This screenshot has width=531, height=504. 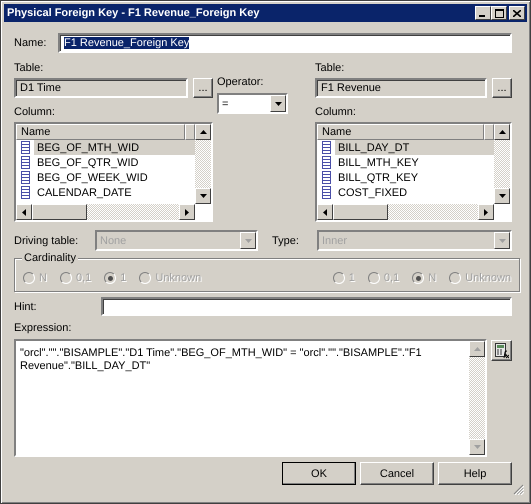 I want to click on expression-label: Expression:, so click(x=43, y=328).